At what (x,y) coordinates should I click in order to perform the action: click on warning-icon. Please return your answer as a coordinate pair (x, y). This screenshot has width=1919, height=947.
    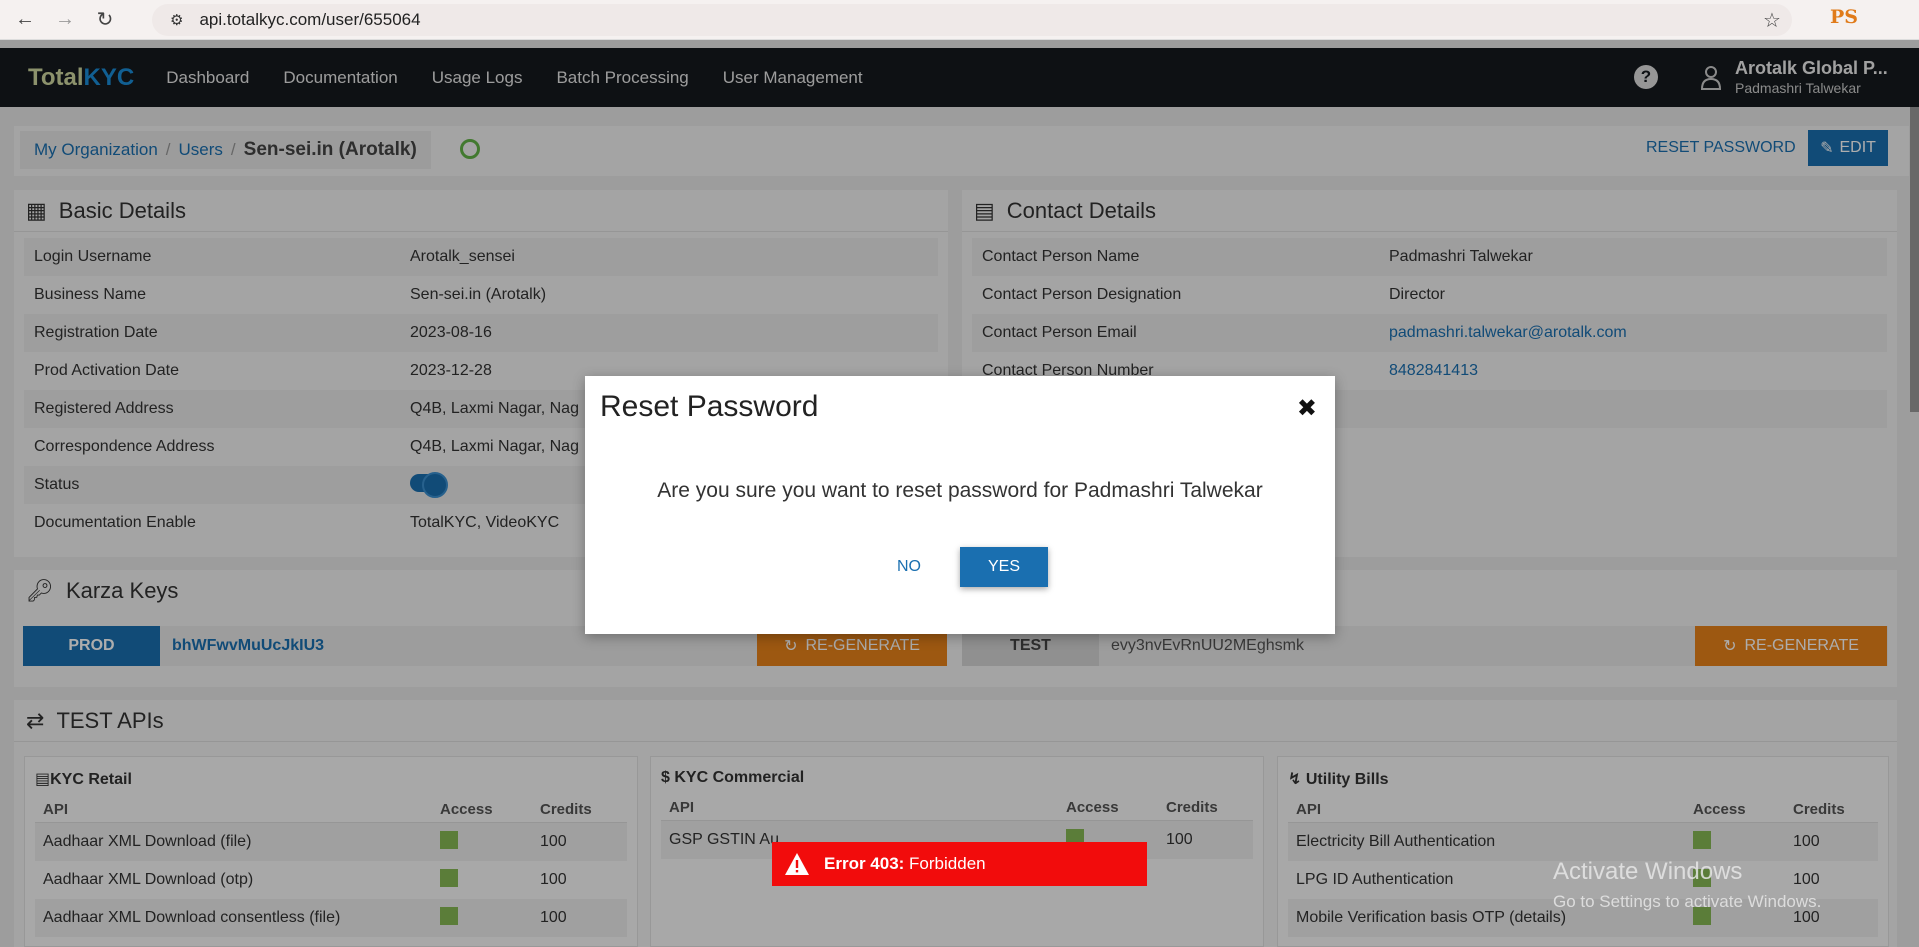
    Looking at the image, I should click on (797, 864).